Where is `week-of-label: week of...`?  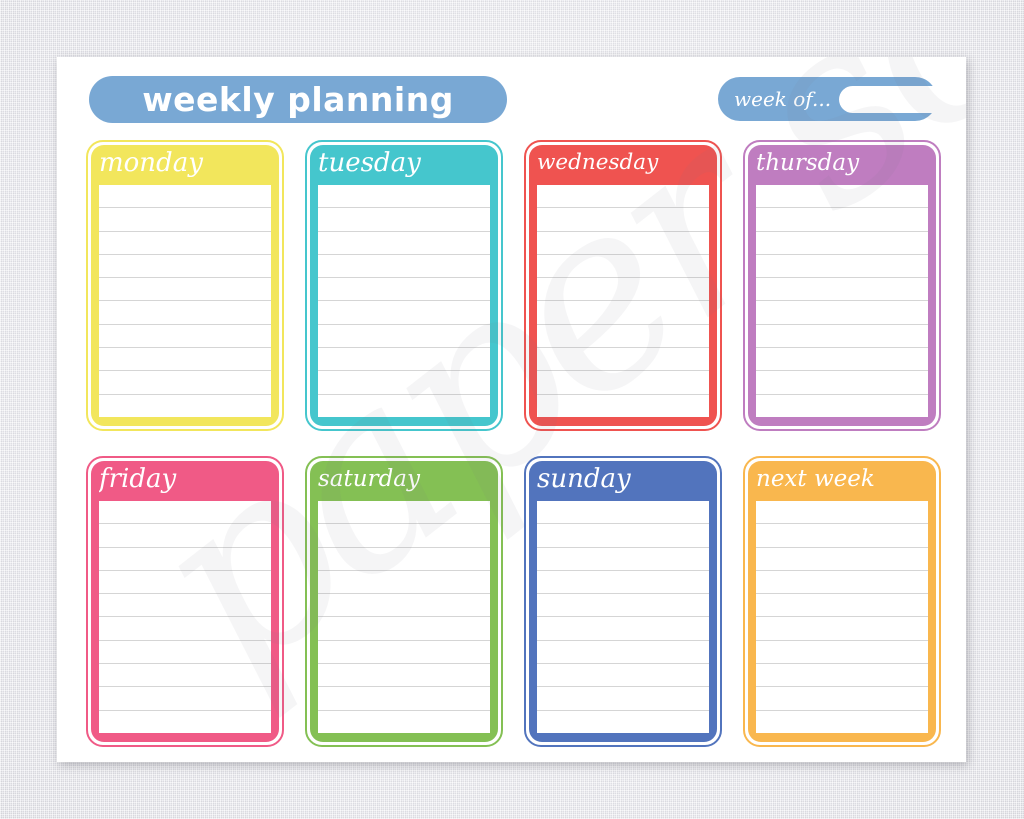 week-of-label: week of... is located at coordinates (783, 99).